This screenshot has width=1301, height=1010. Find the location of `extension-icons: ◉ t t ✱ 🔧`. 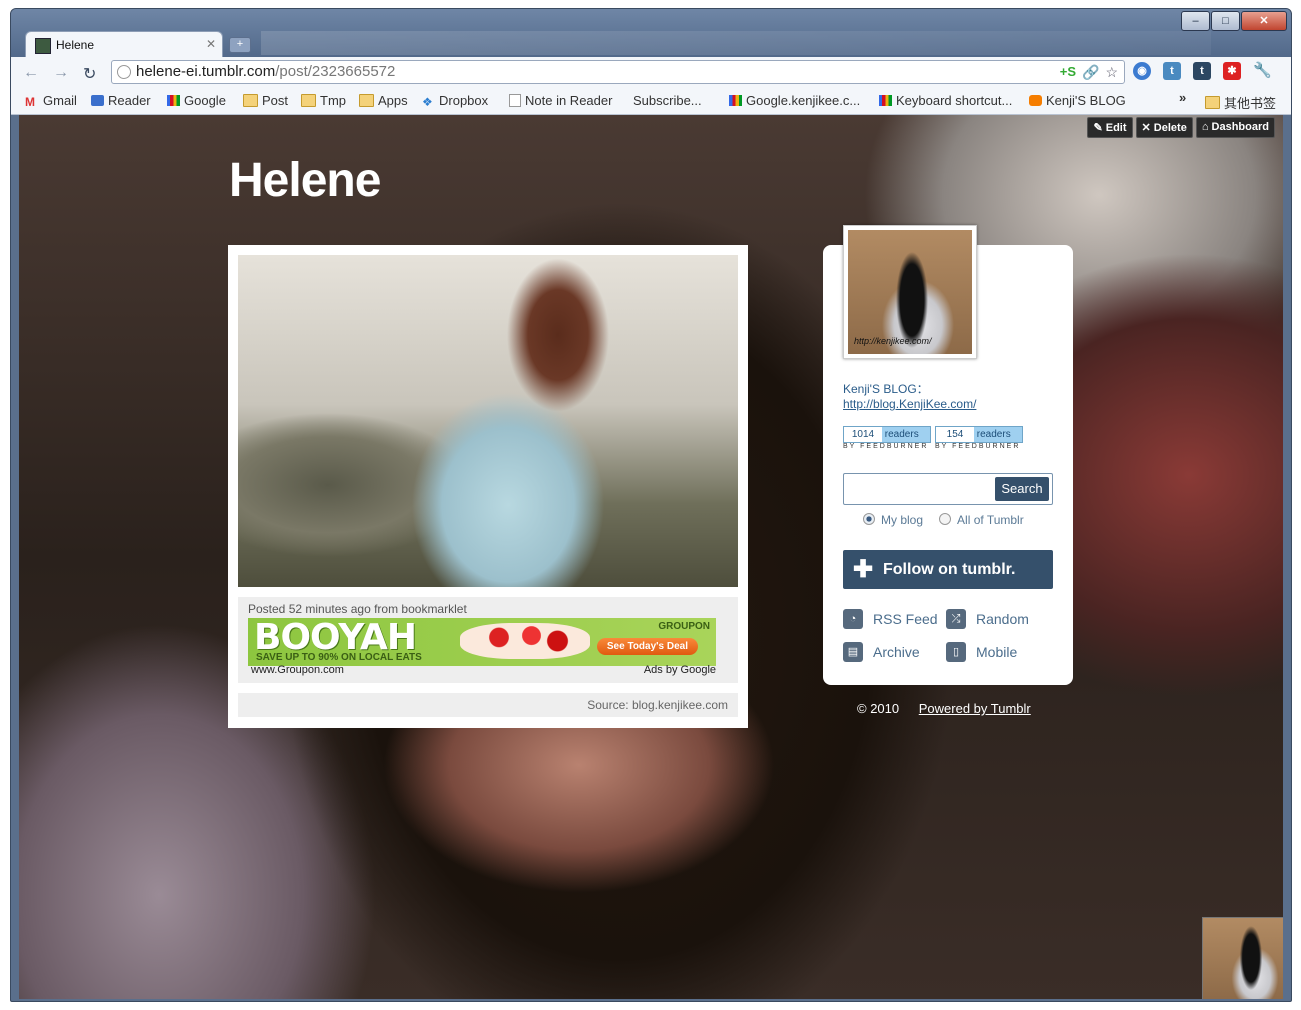

extension-icons: ◉ t t ✱ 🔧 is located at coordinates (1202, 71).